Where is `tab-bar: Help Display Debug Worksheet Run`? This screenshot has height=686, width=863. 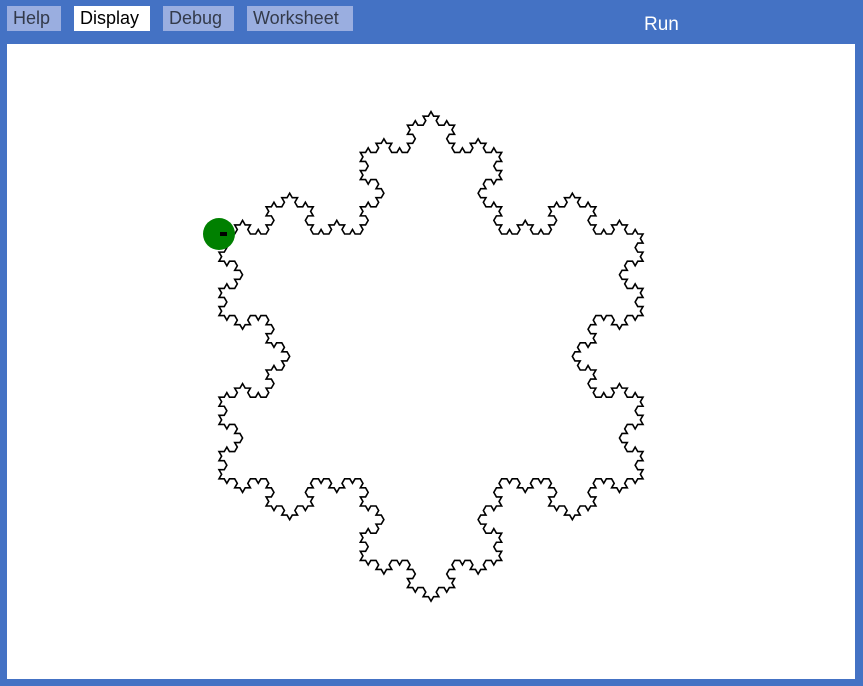 tab-bar: Help Display Debug Worksheet Run is located at coordinates (431, 21).